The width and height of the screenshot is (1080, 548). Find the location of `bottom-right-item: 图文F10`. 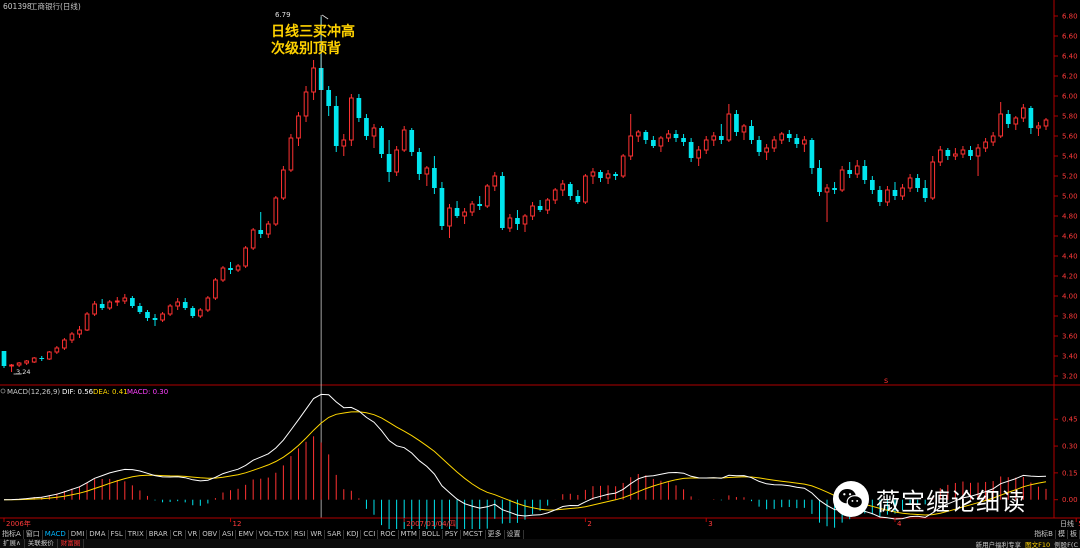

bottom-right-item: 图文F10 is located at coordinates (1037, 543).